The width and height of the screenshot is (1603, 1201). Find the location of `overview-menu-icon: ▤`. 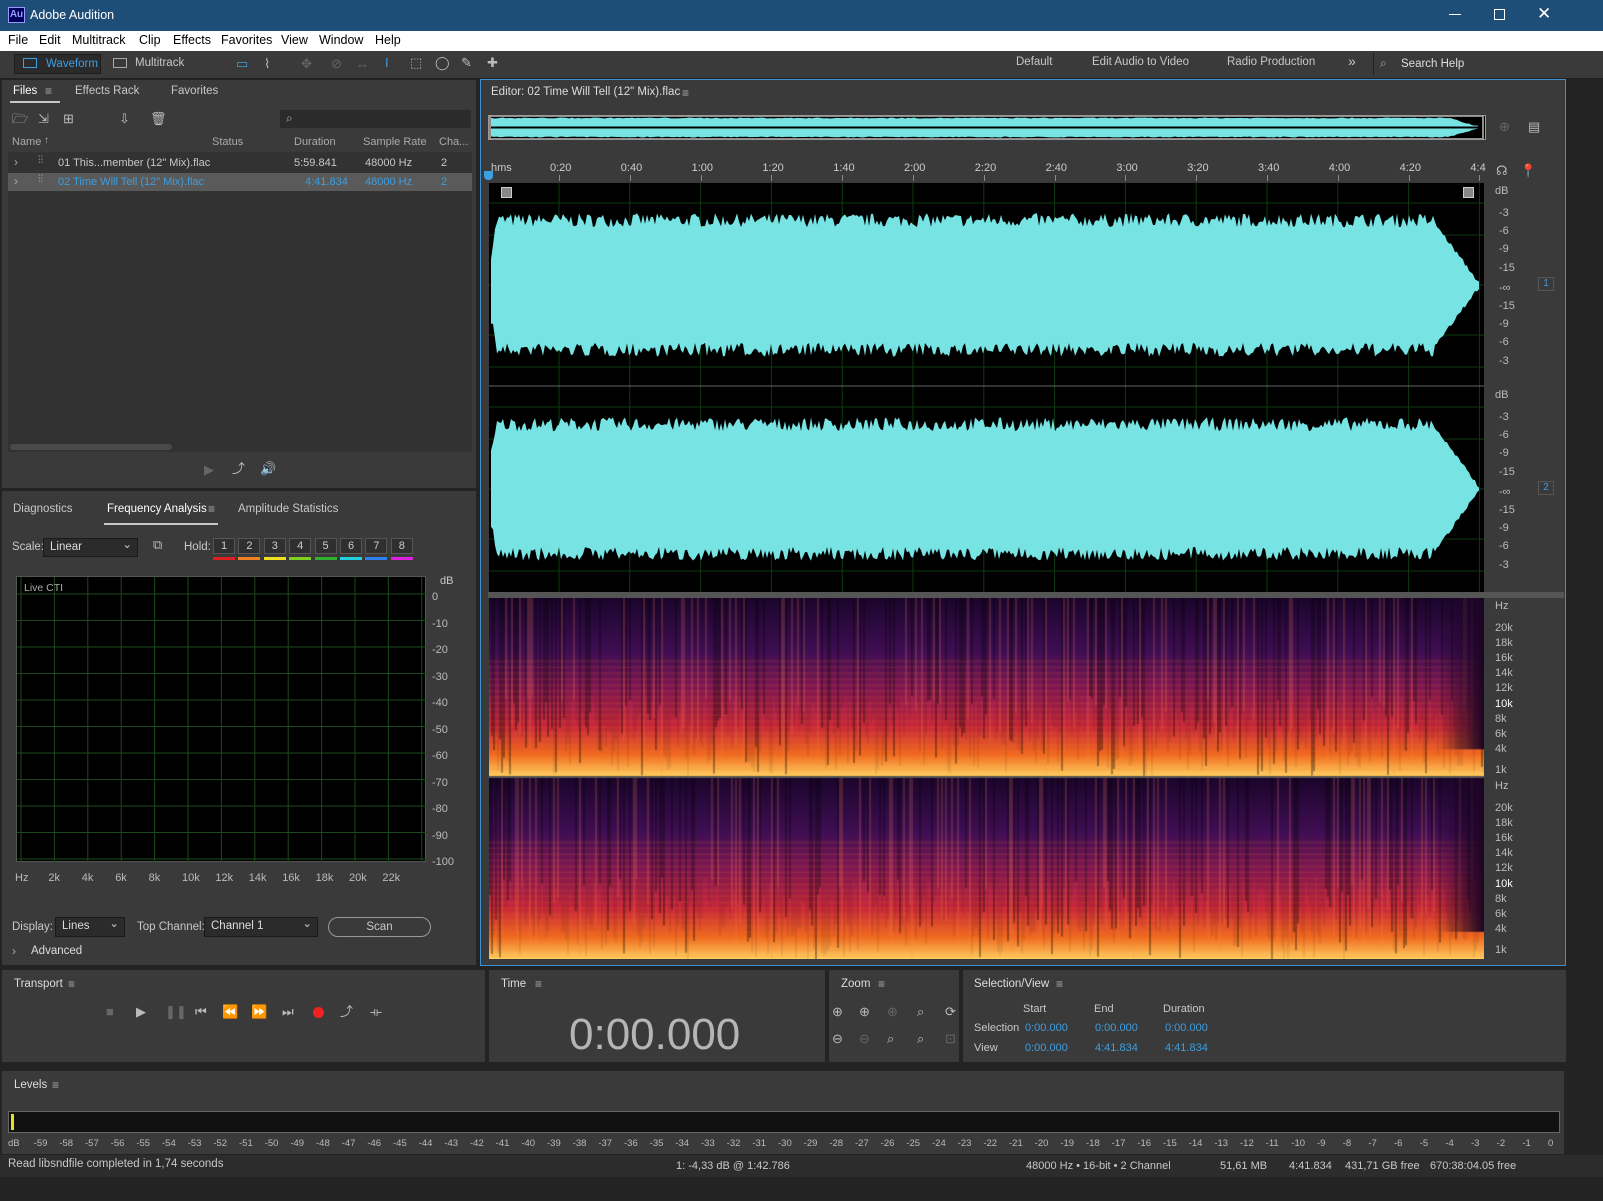

overview-menu-icon: ▤ is located at coordinates (1534, 127).